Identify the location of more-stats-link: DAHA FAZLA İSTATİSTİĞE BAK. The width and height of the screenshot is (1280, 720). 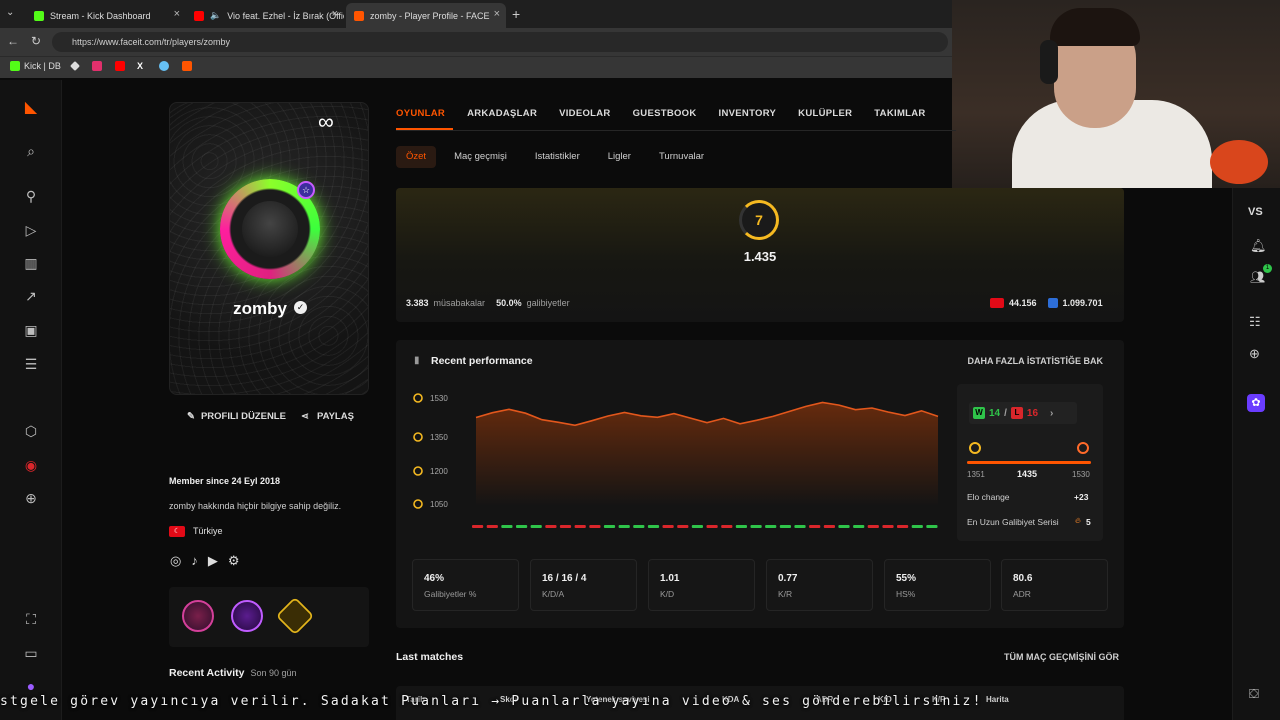
(1036, 361).